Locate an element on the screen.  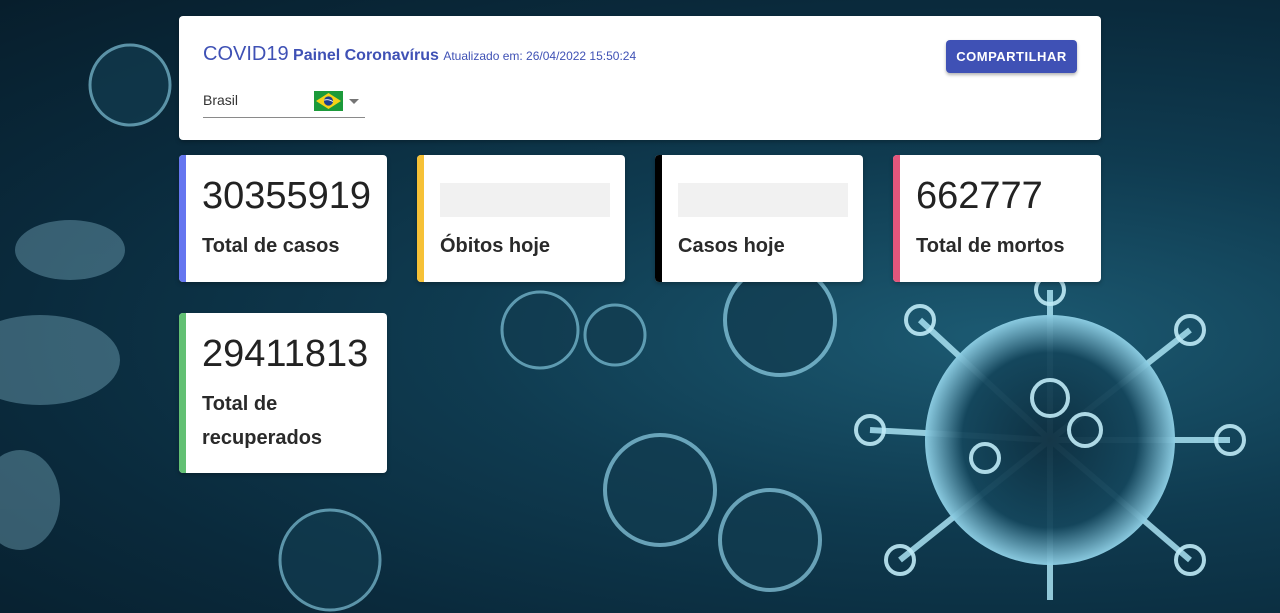
stat-label: Óbitos hoje is located at coordinates (495, 246).